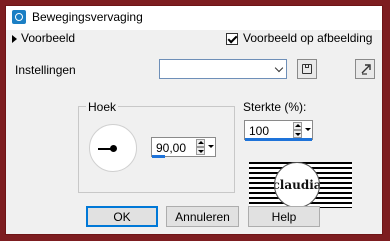  Describe the element at coordinates (278, 139) in the screenshot. I see `strength-value-indicator` at that location.